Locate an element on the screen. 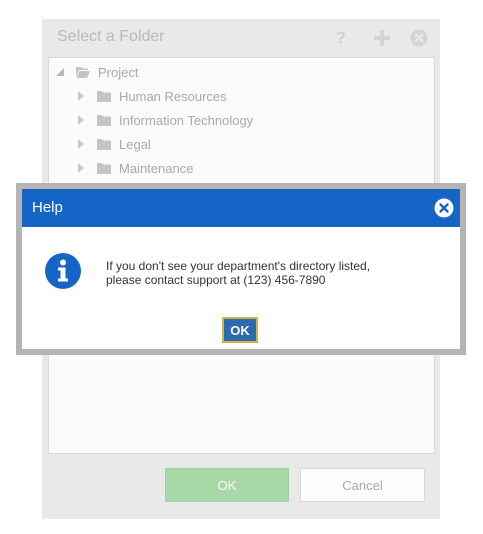 The width and height of the screenshot is (483, 534). folder-open-icon is located at coordinates (83, 72).